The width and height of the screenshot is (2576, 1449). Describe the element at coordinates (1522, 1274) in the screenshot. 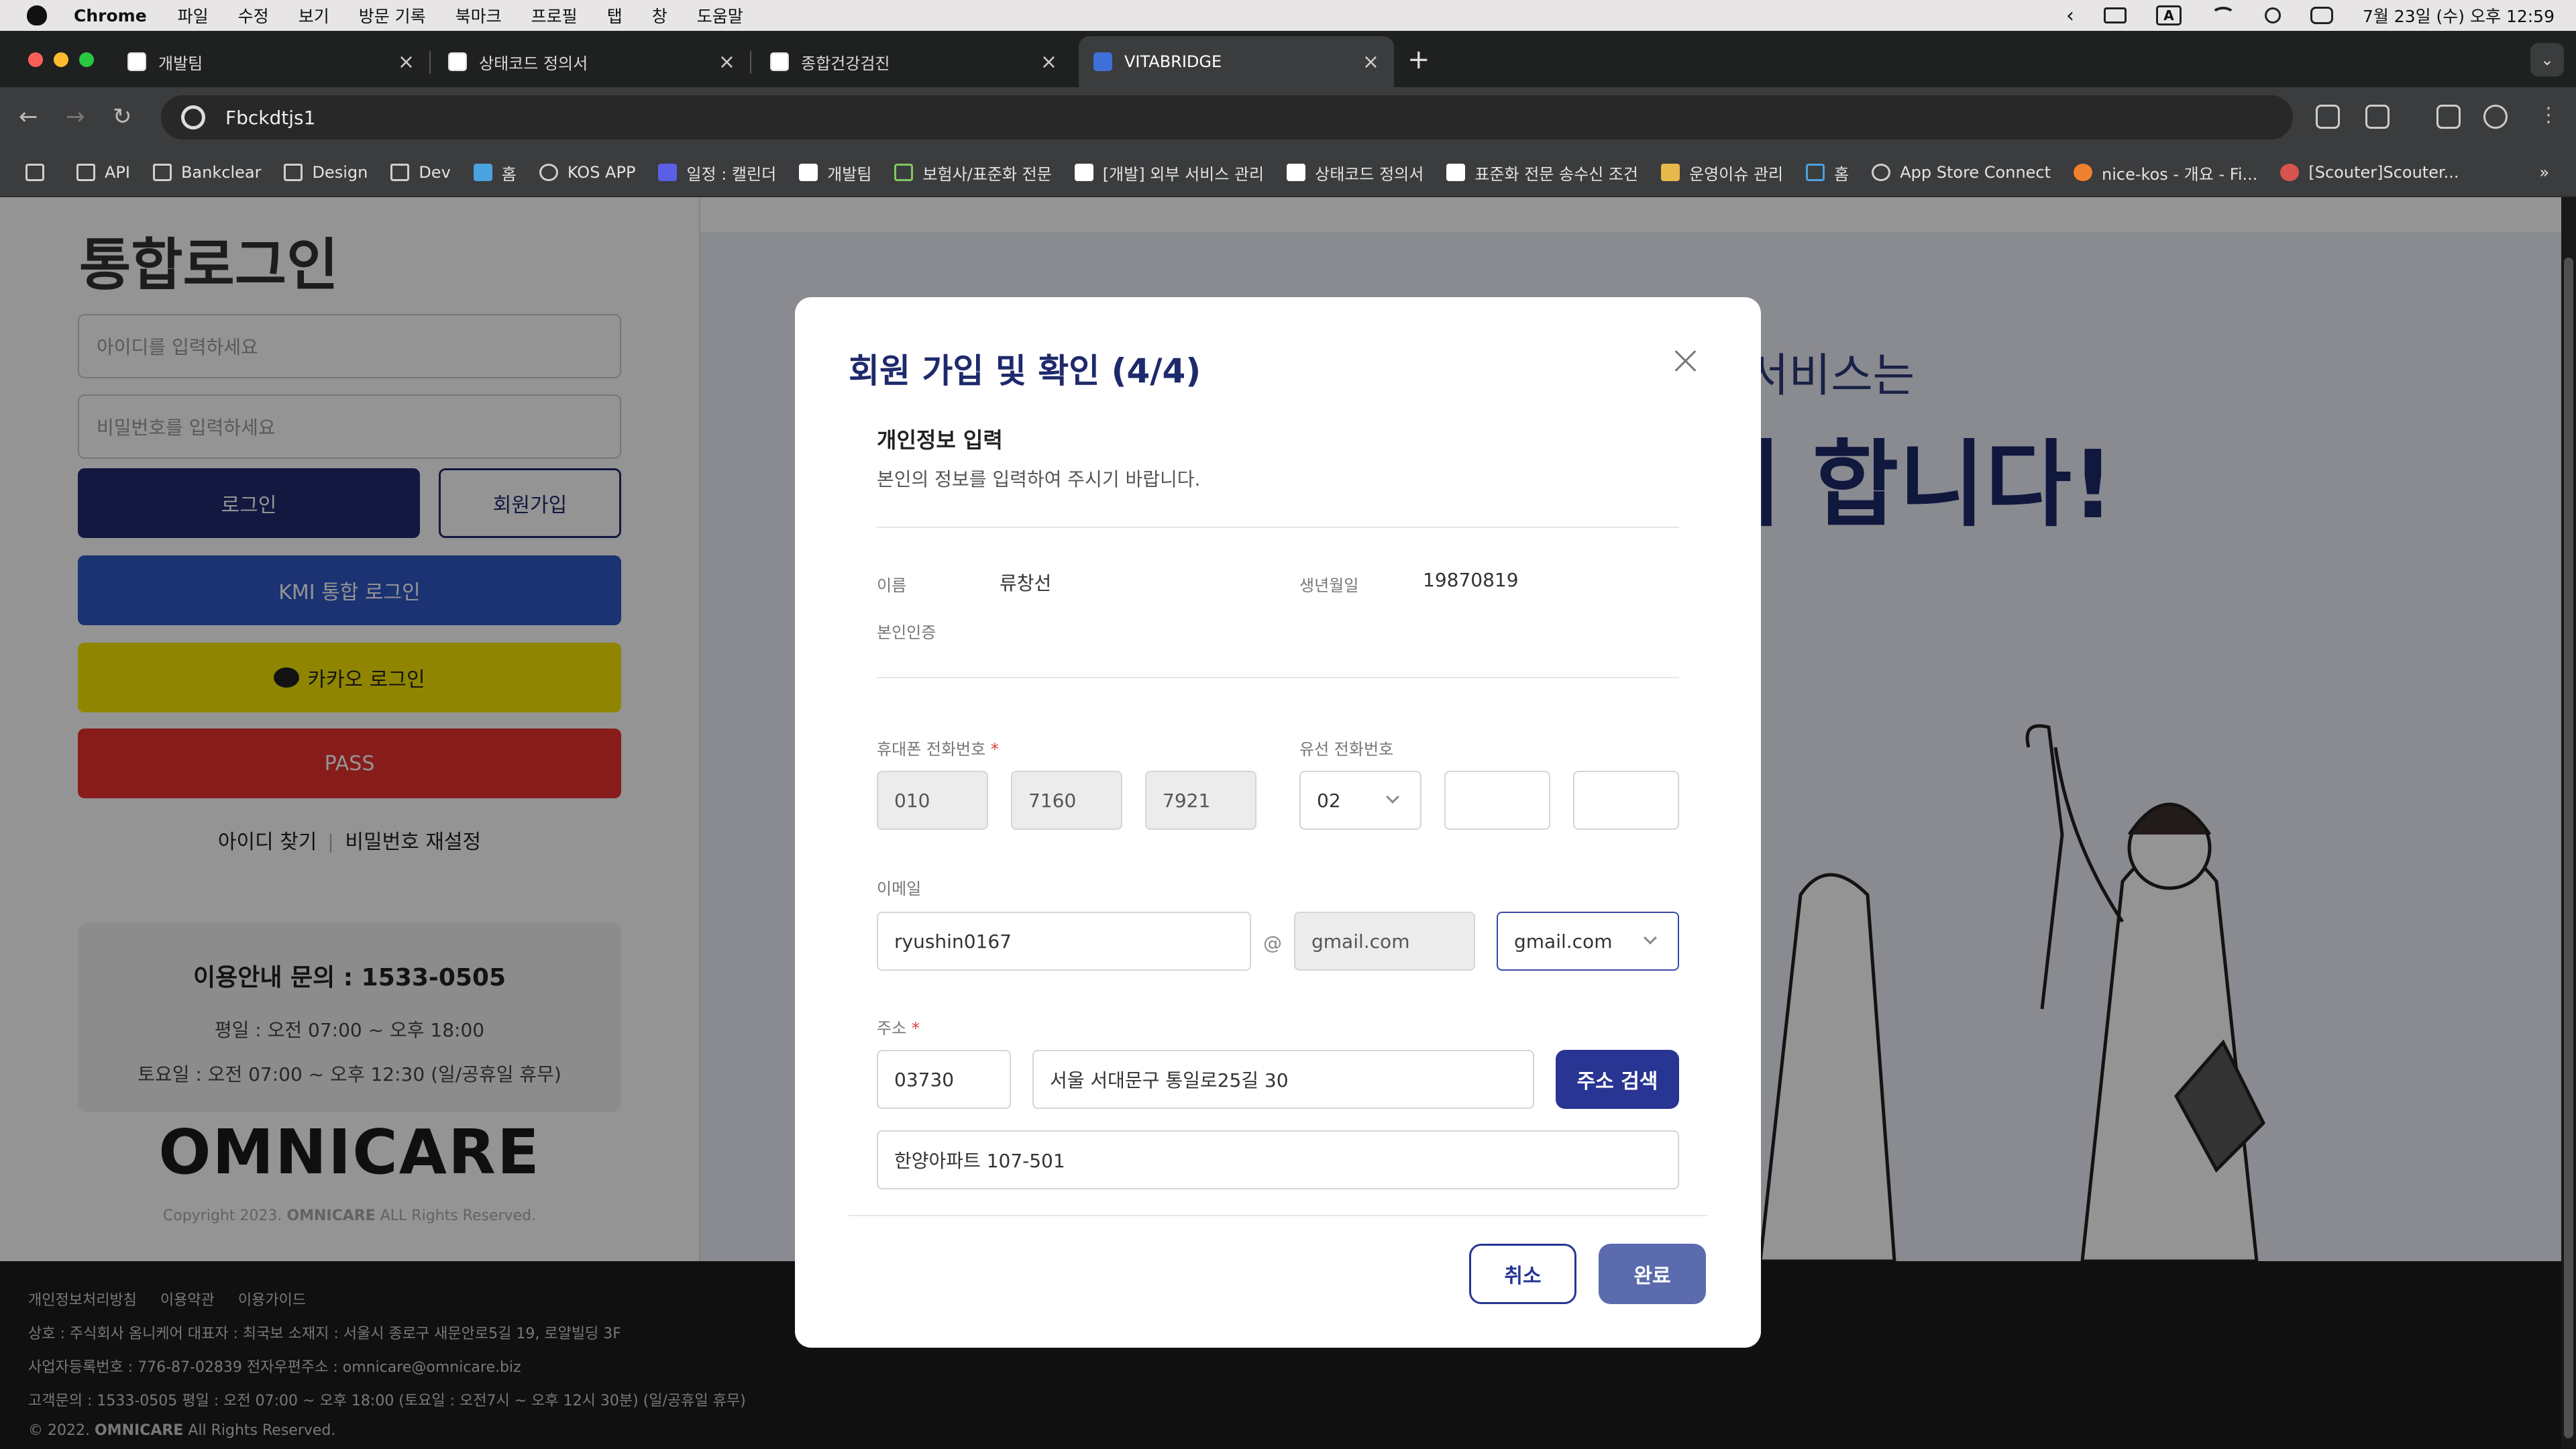

I see `cancel-button: 취소` at that location.